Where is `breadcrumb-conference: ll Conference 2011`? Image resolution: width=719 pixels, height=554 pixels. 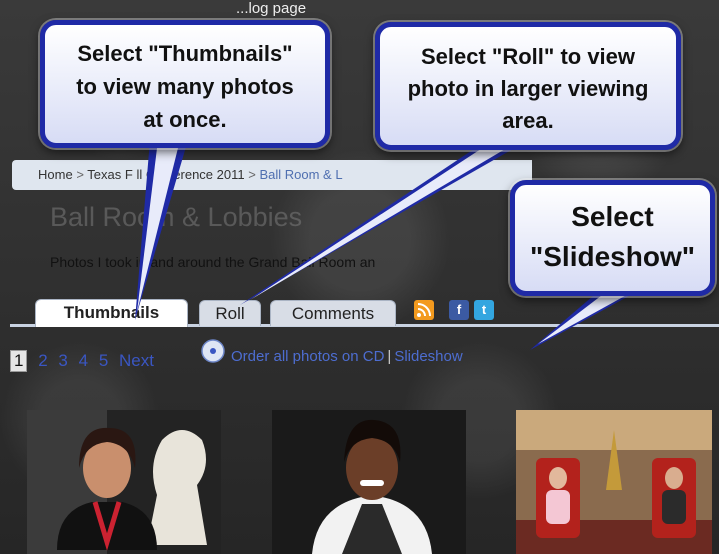 breadcrumb-conference: ll Conference 2011 is located at coordinates (190, 174).